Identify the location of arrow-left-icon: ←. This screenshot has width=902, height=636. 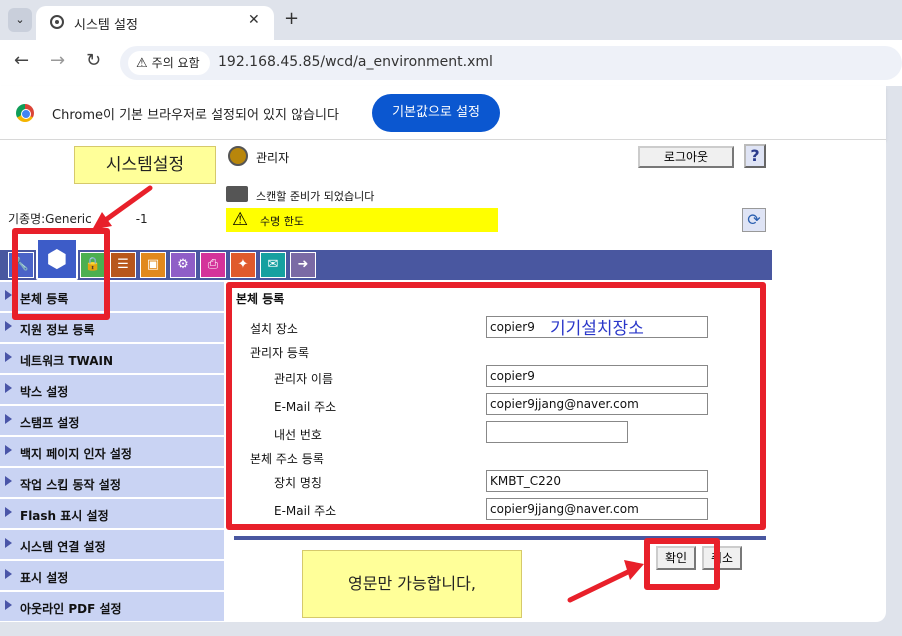
(21, 60).